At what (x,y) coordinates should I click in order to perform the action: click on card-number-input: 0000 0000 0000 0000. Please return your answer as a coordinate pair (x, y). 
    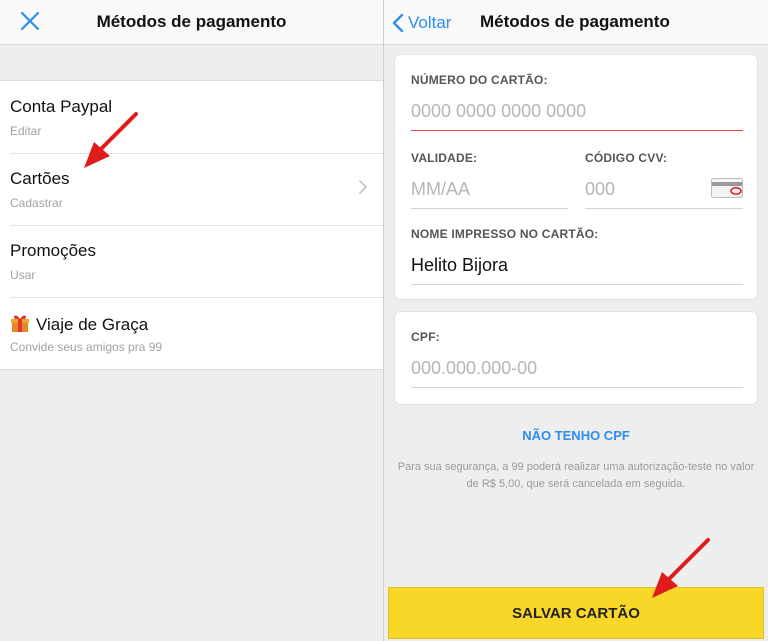
    Looking at the image, I should click on (498, 111).